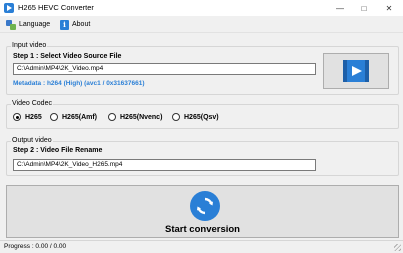  Describe the element at coordinates (29, 45) in the screenshot. I see `input-video-legend: Input video` at that location.